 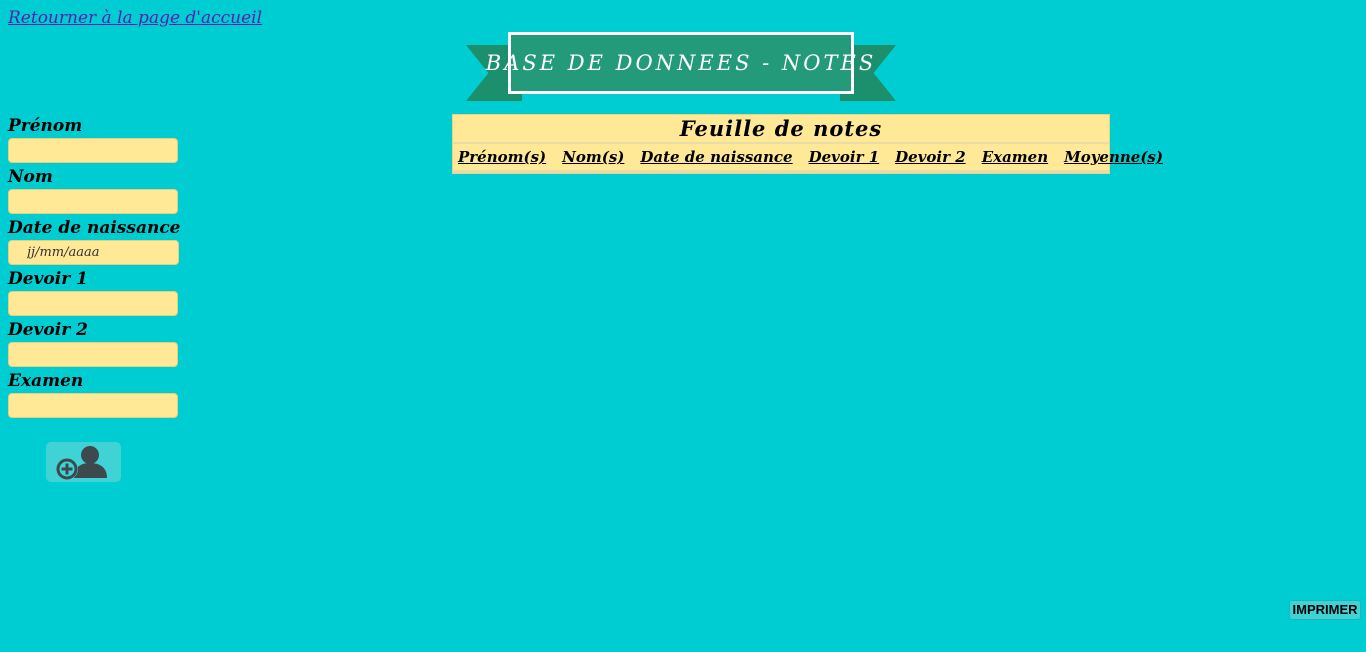 I want to click on add-student-button, so click(x=83, y=462).